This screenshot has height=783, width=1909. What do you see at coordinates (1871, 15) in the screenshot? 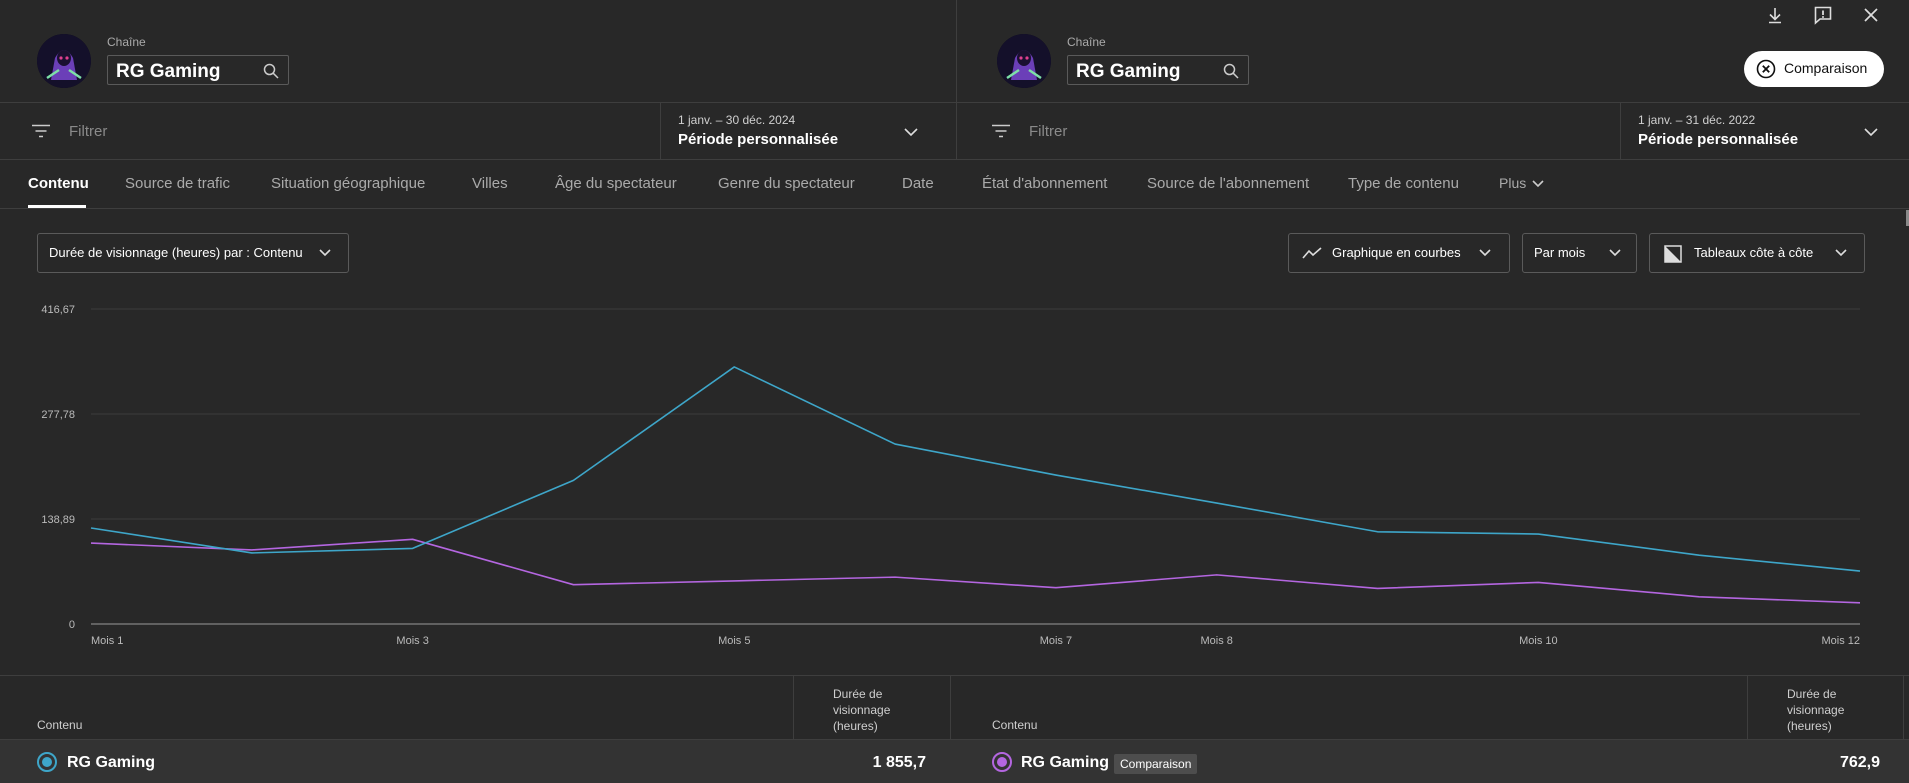
I see `close-icon` at bounding box center [1871, 15].